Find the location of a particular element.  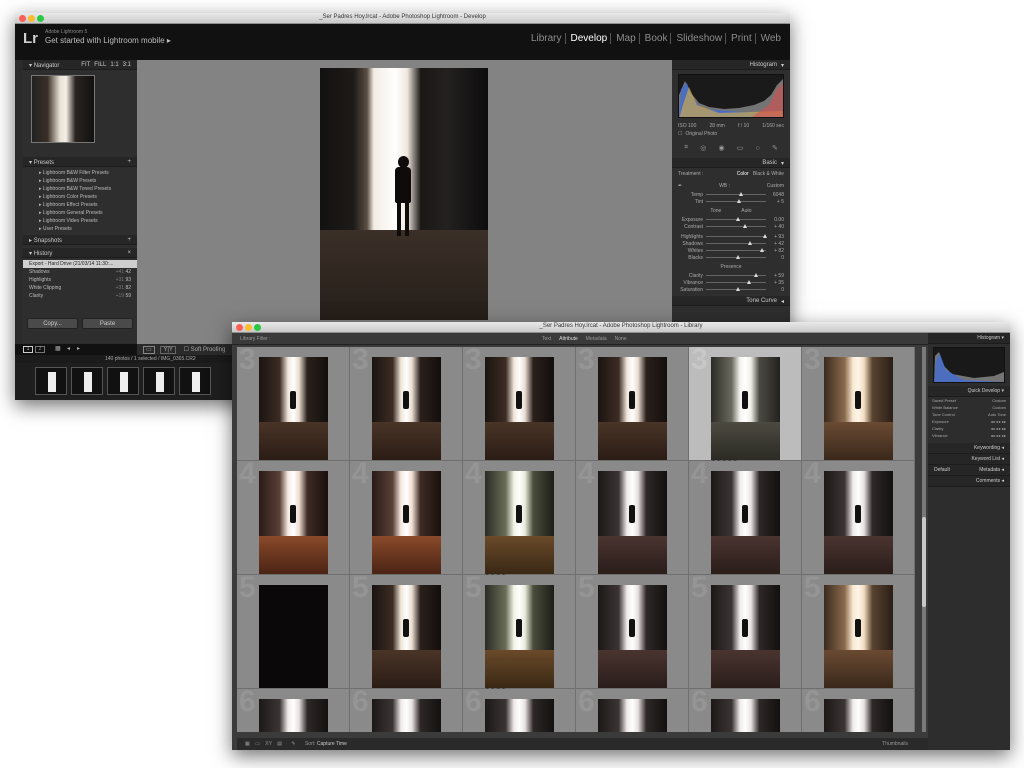

nav-3to1-button: 3:1 is located at coordinates (127, 65).